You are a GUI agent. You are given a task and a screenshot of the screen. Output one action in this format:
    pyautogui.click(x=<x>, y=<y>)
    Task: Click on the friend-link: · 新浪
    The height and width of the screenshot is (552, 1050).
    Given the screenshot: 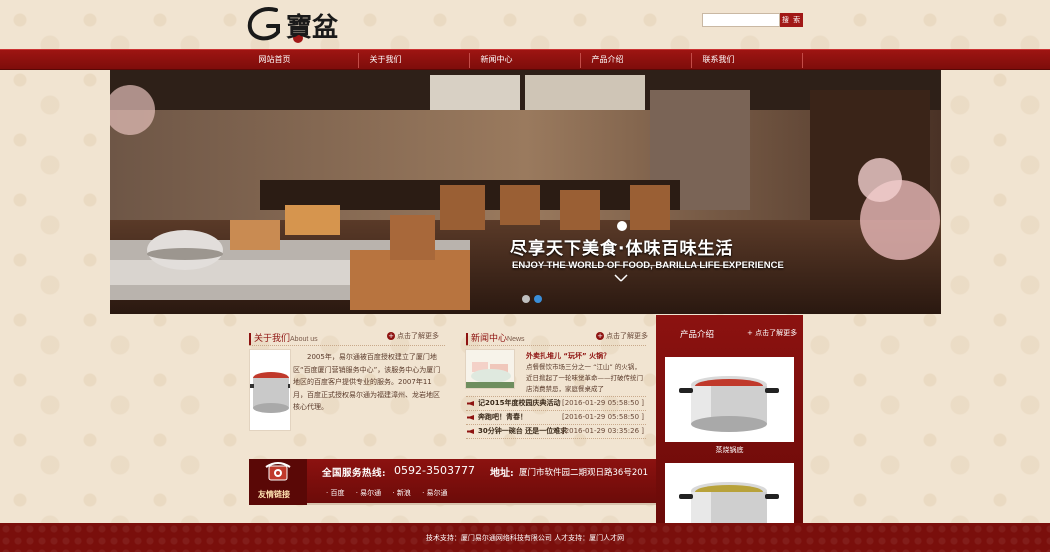 What is the action you would take?
    pyautogui.click(x=401, y=493)
    